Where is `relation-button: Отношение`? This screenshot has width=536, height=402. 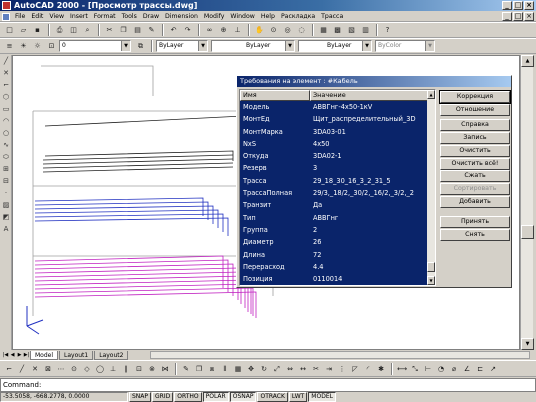 relation-button: Отношение is located at coordinates (475, 109).